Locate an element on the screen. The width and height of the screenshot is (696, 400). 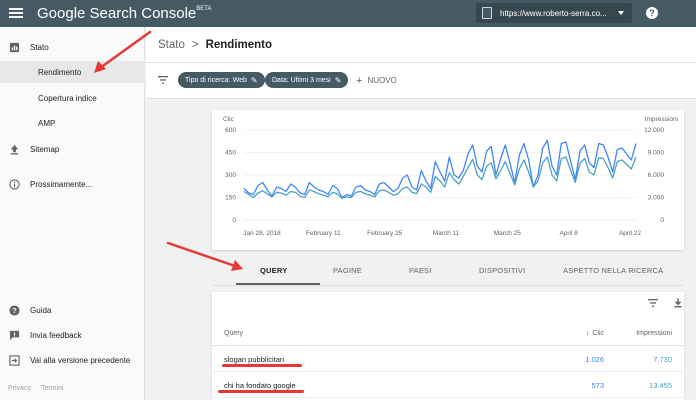
tab-query: QUERY is located at coordinates (273, 270).